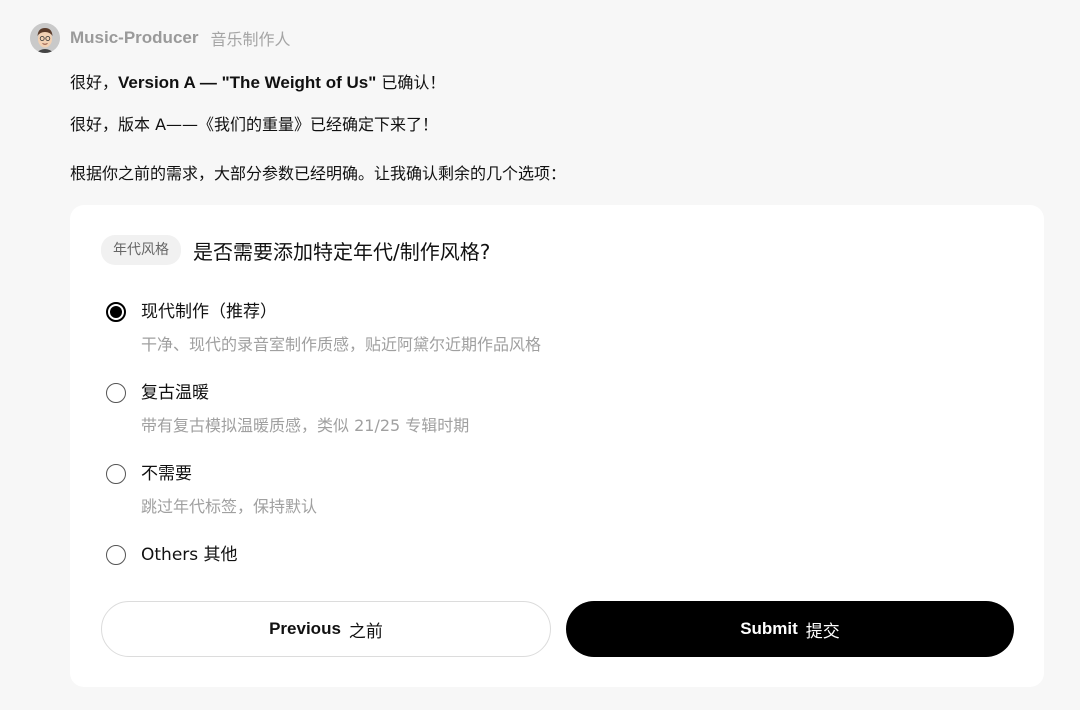 The width and height of the screenshot is (1080, 710). Describe the element at coordinates (250, 39) in the screenshot. I see `sender-role: 音乐制作人` at that location.